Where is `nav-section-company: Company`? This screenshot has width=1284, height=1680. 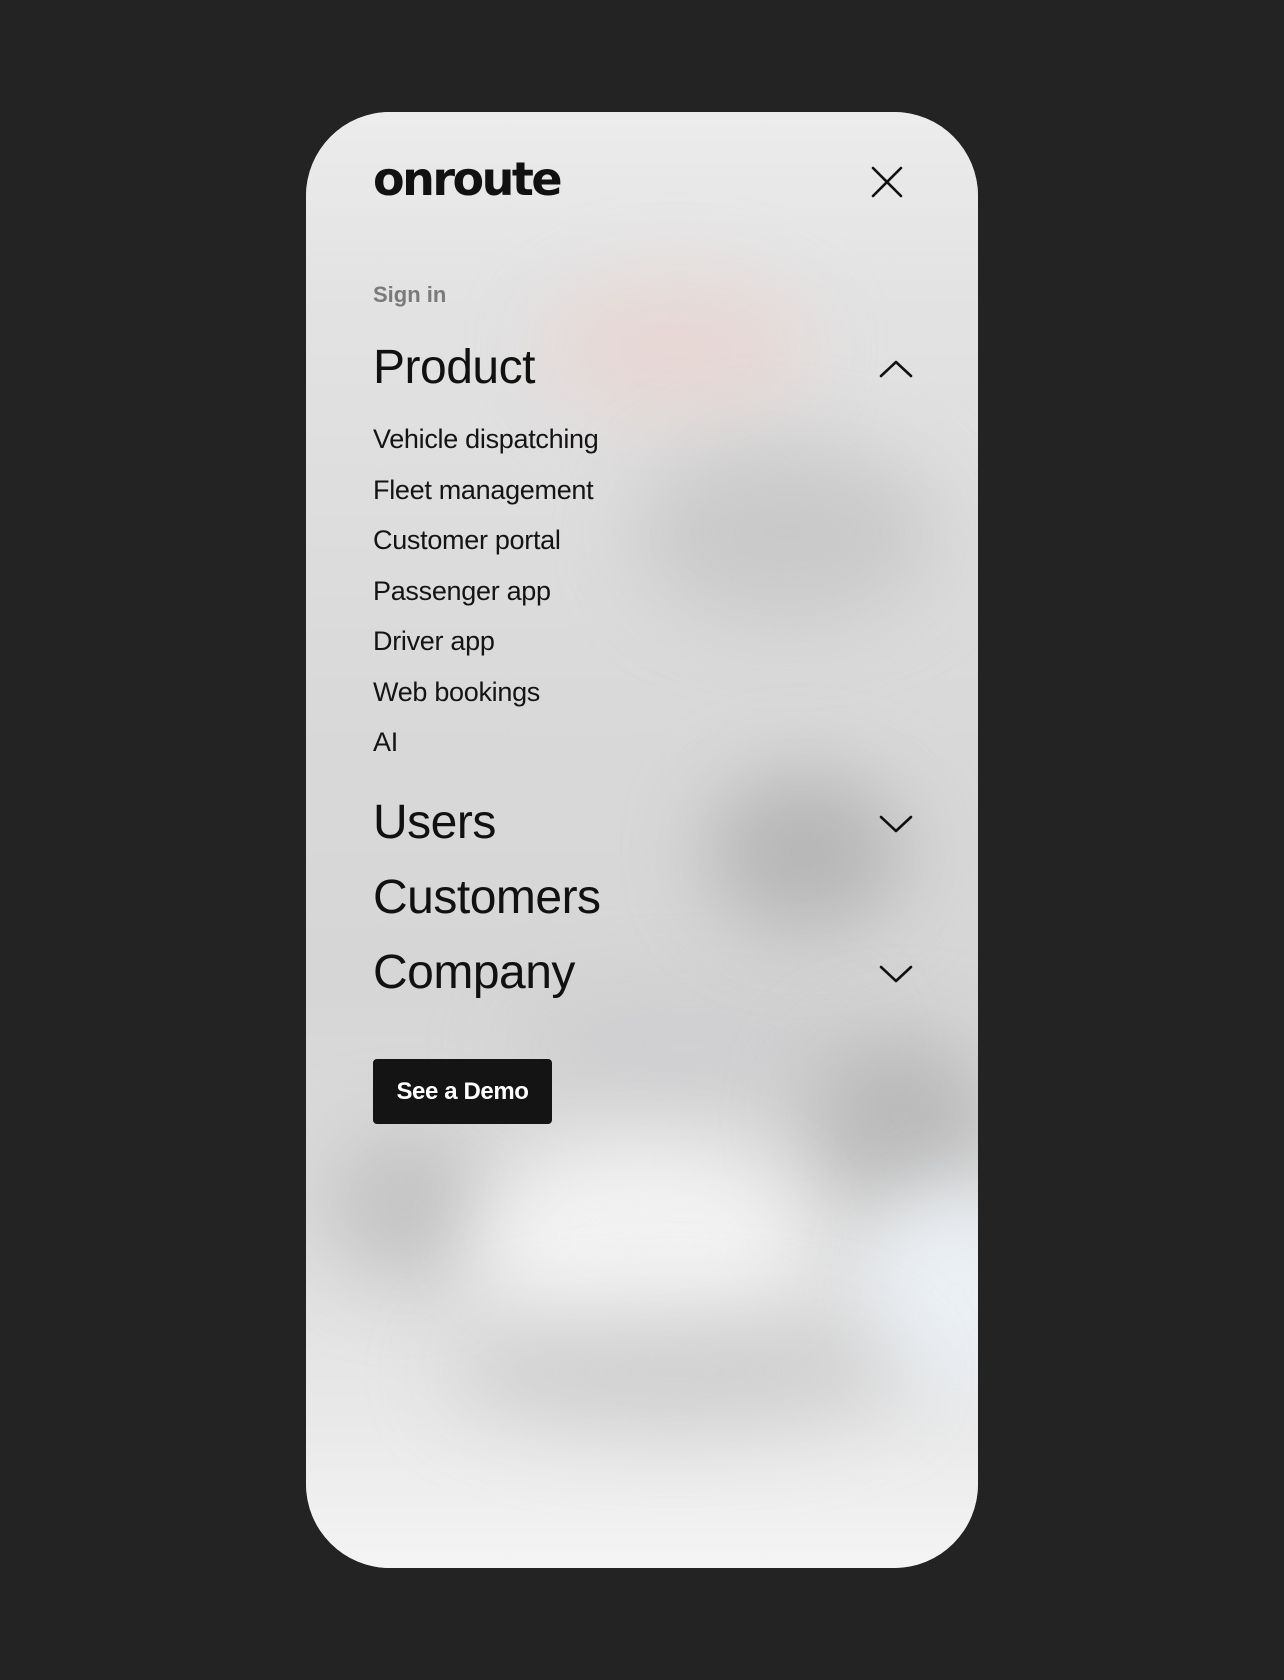
nav-section-company: Company is located at coordinates (643, 973).